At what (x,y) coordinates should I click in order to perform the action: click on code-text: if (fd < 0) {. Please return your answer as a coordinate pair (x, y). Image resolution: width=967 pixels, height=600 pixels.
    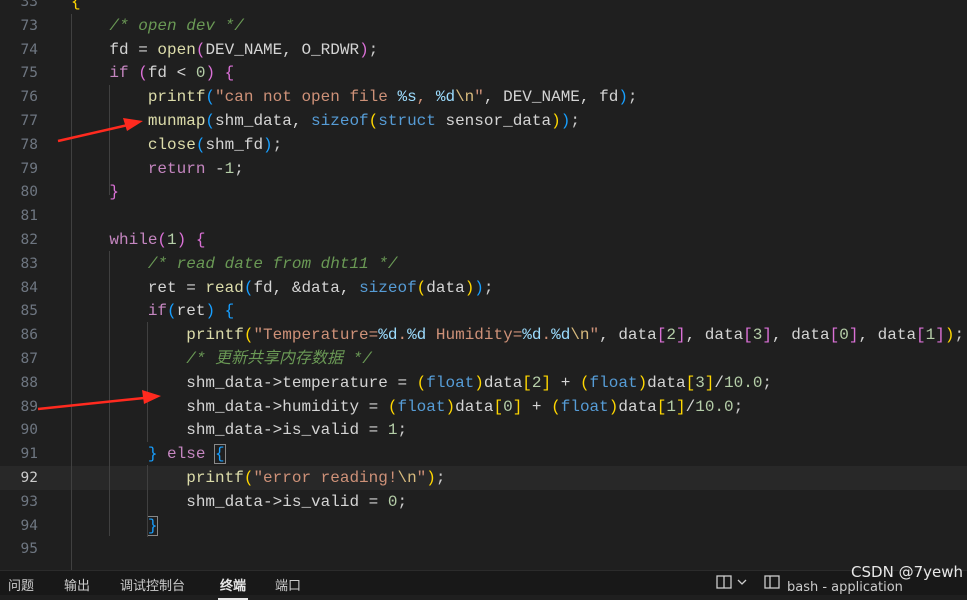
    Looking at the image, I should click on (152, 73).